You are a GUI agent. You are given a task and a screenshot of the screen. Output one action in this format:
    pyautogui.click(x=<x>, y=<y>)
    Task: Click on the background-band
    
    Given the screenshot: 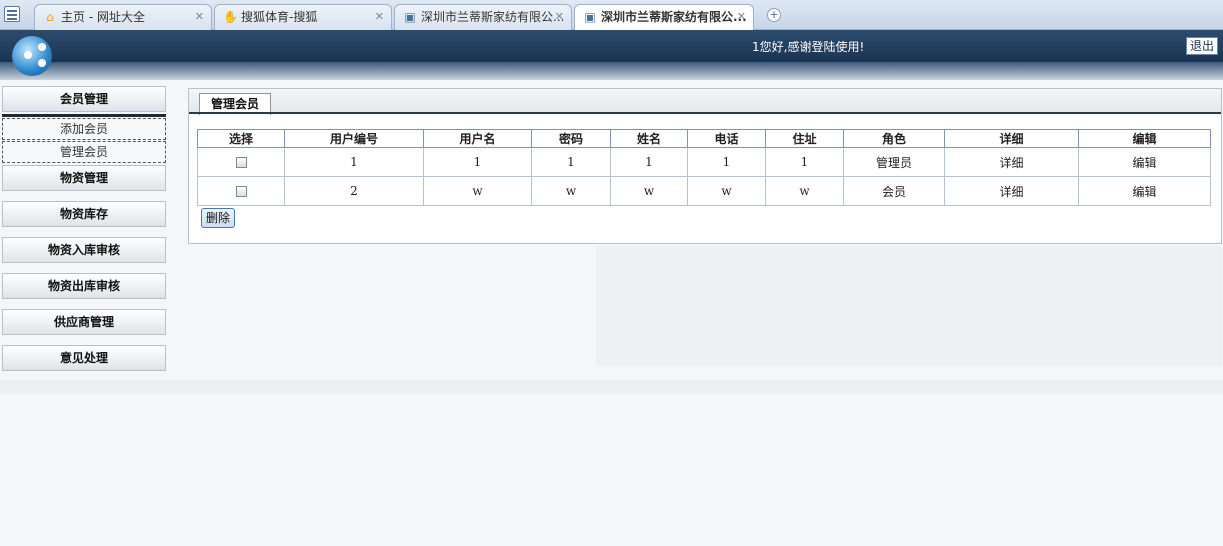 What is the action you would take?
    pyautogui.click(x=611, y=387)
    